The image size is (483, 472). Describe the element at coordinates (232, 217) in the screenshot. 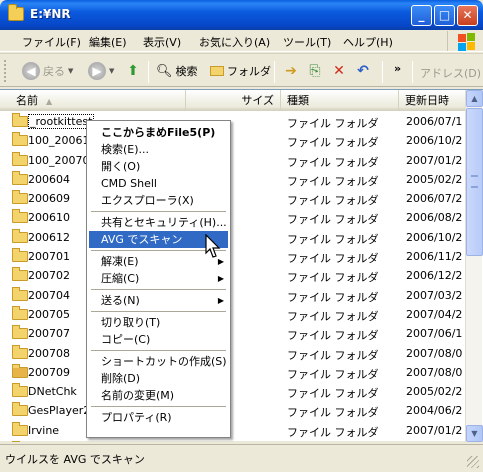

I see `file-row: 200610 ファイル フォルダ 2006/08/2` at that location.